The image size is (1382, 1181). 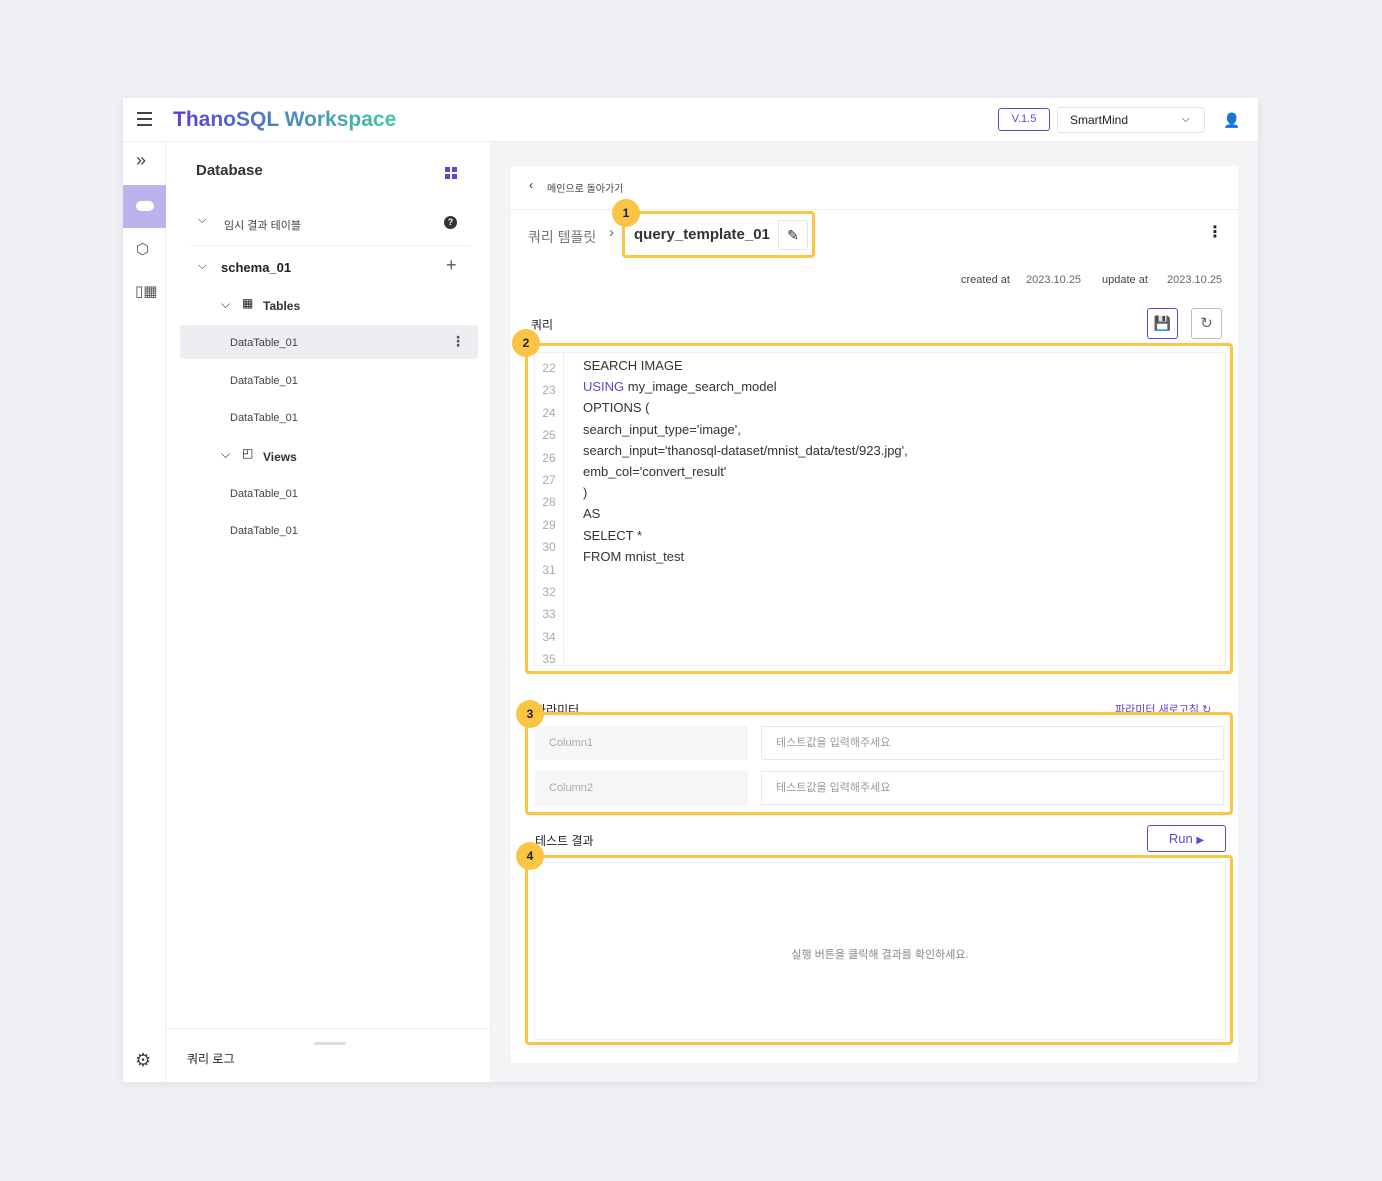 What do you see at coordinates (526, 343) in the screenshot?
I see `annotation-badge: 2` at bounding box center [526, 343].